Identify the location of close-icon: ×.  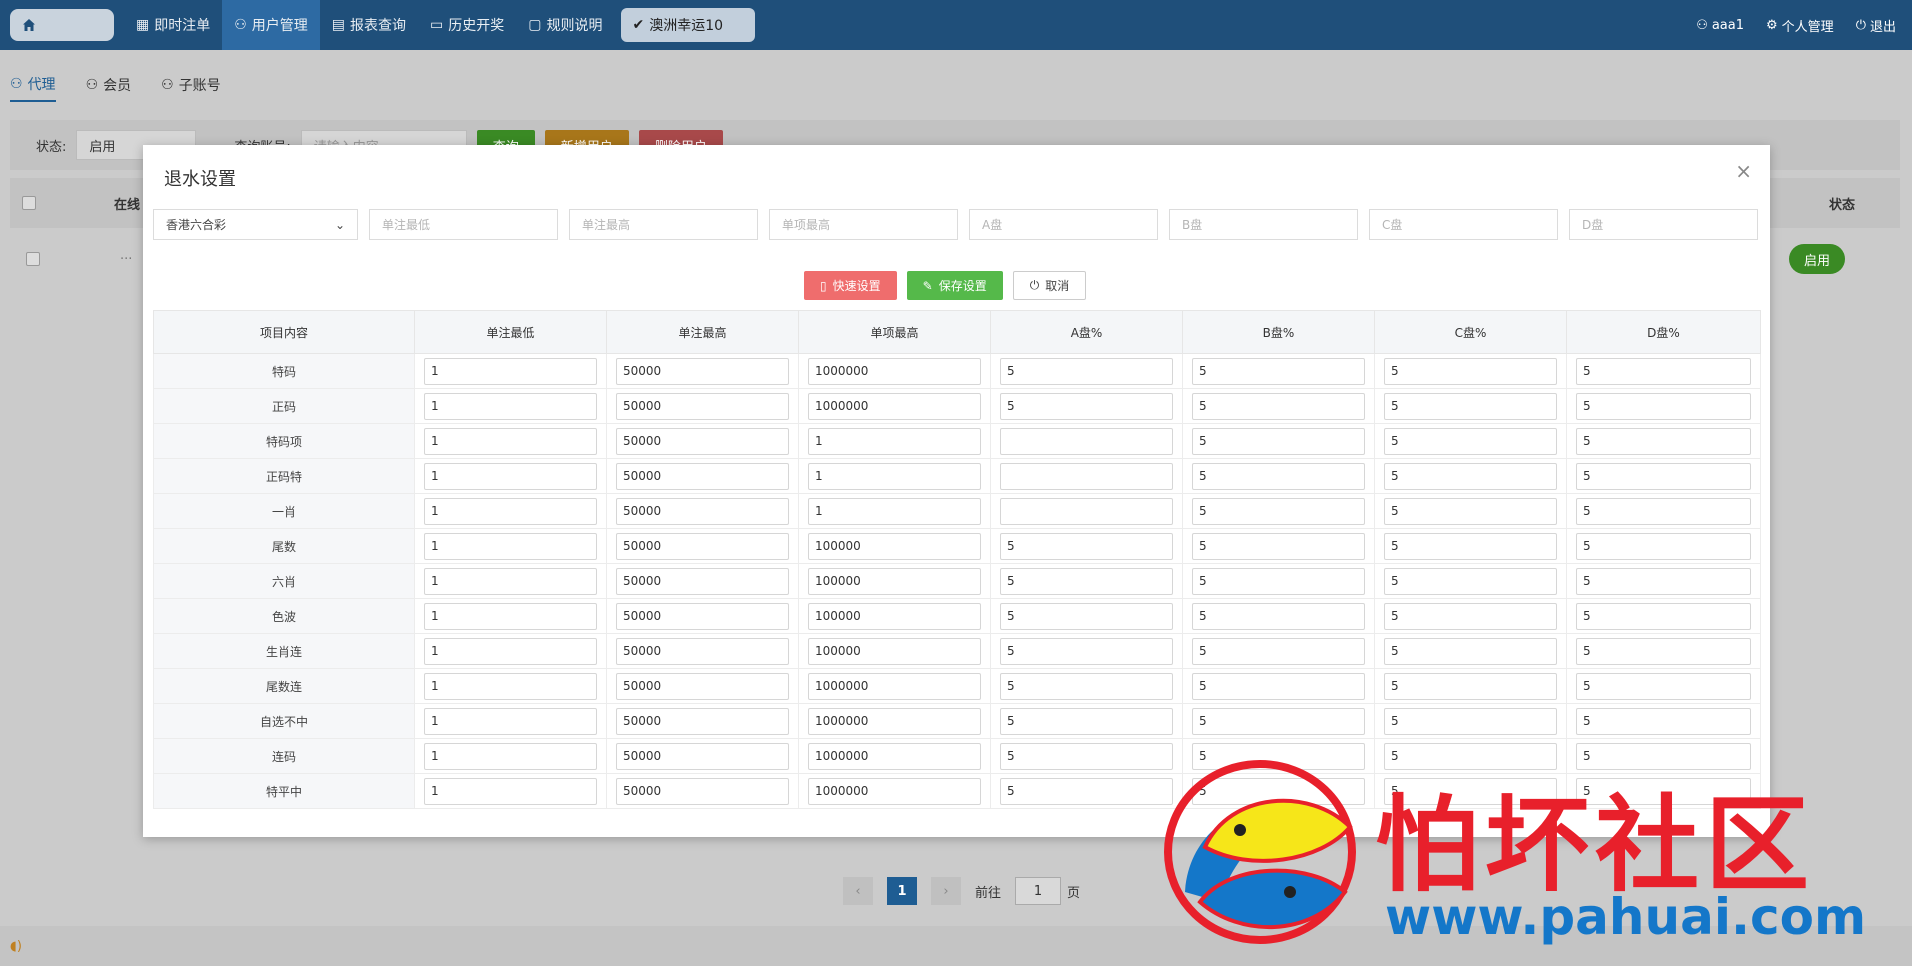
(1743, 171).